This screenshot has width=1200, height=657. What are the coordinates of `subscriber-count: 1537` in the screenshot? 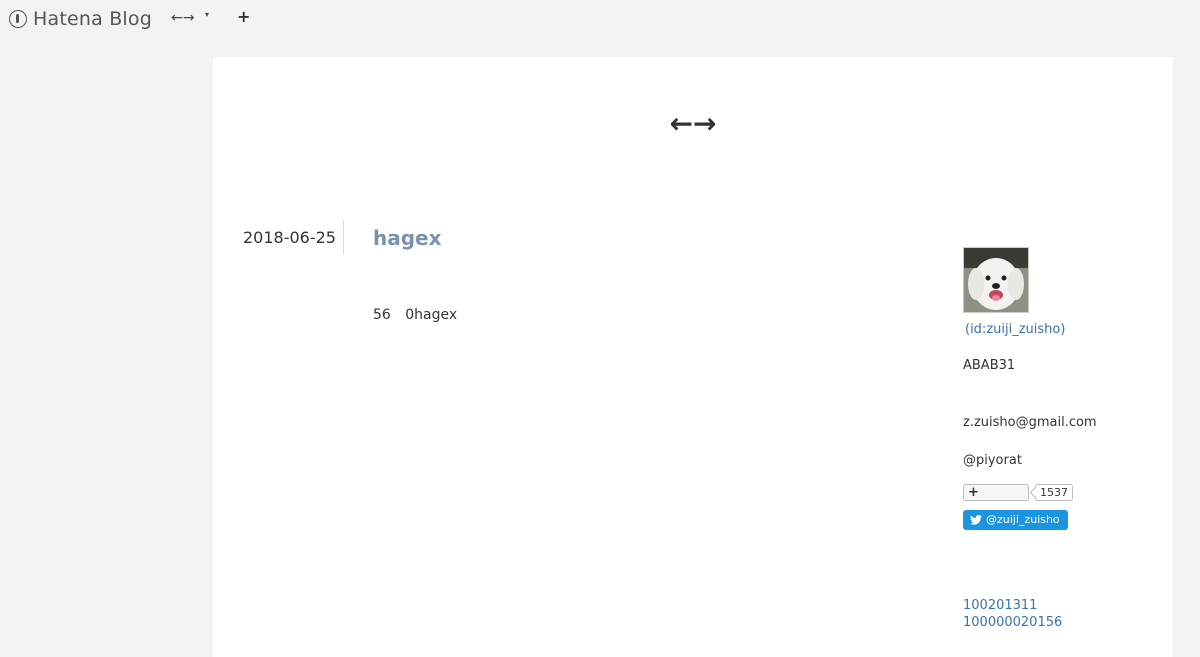 It's located at (1054, 492).